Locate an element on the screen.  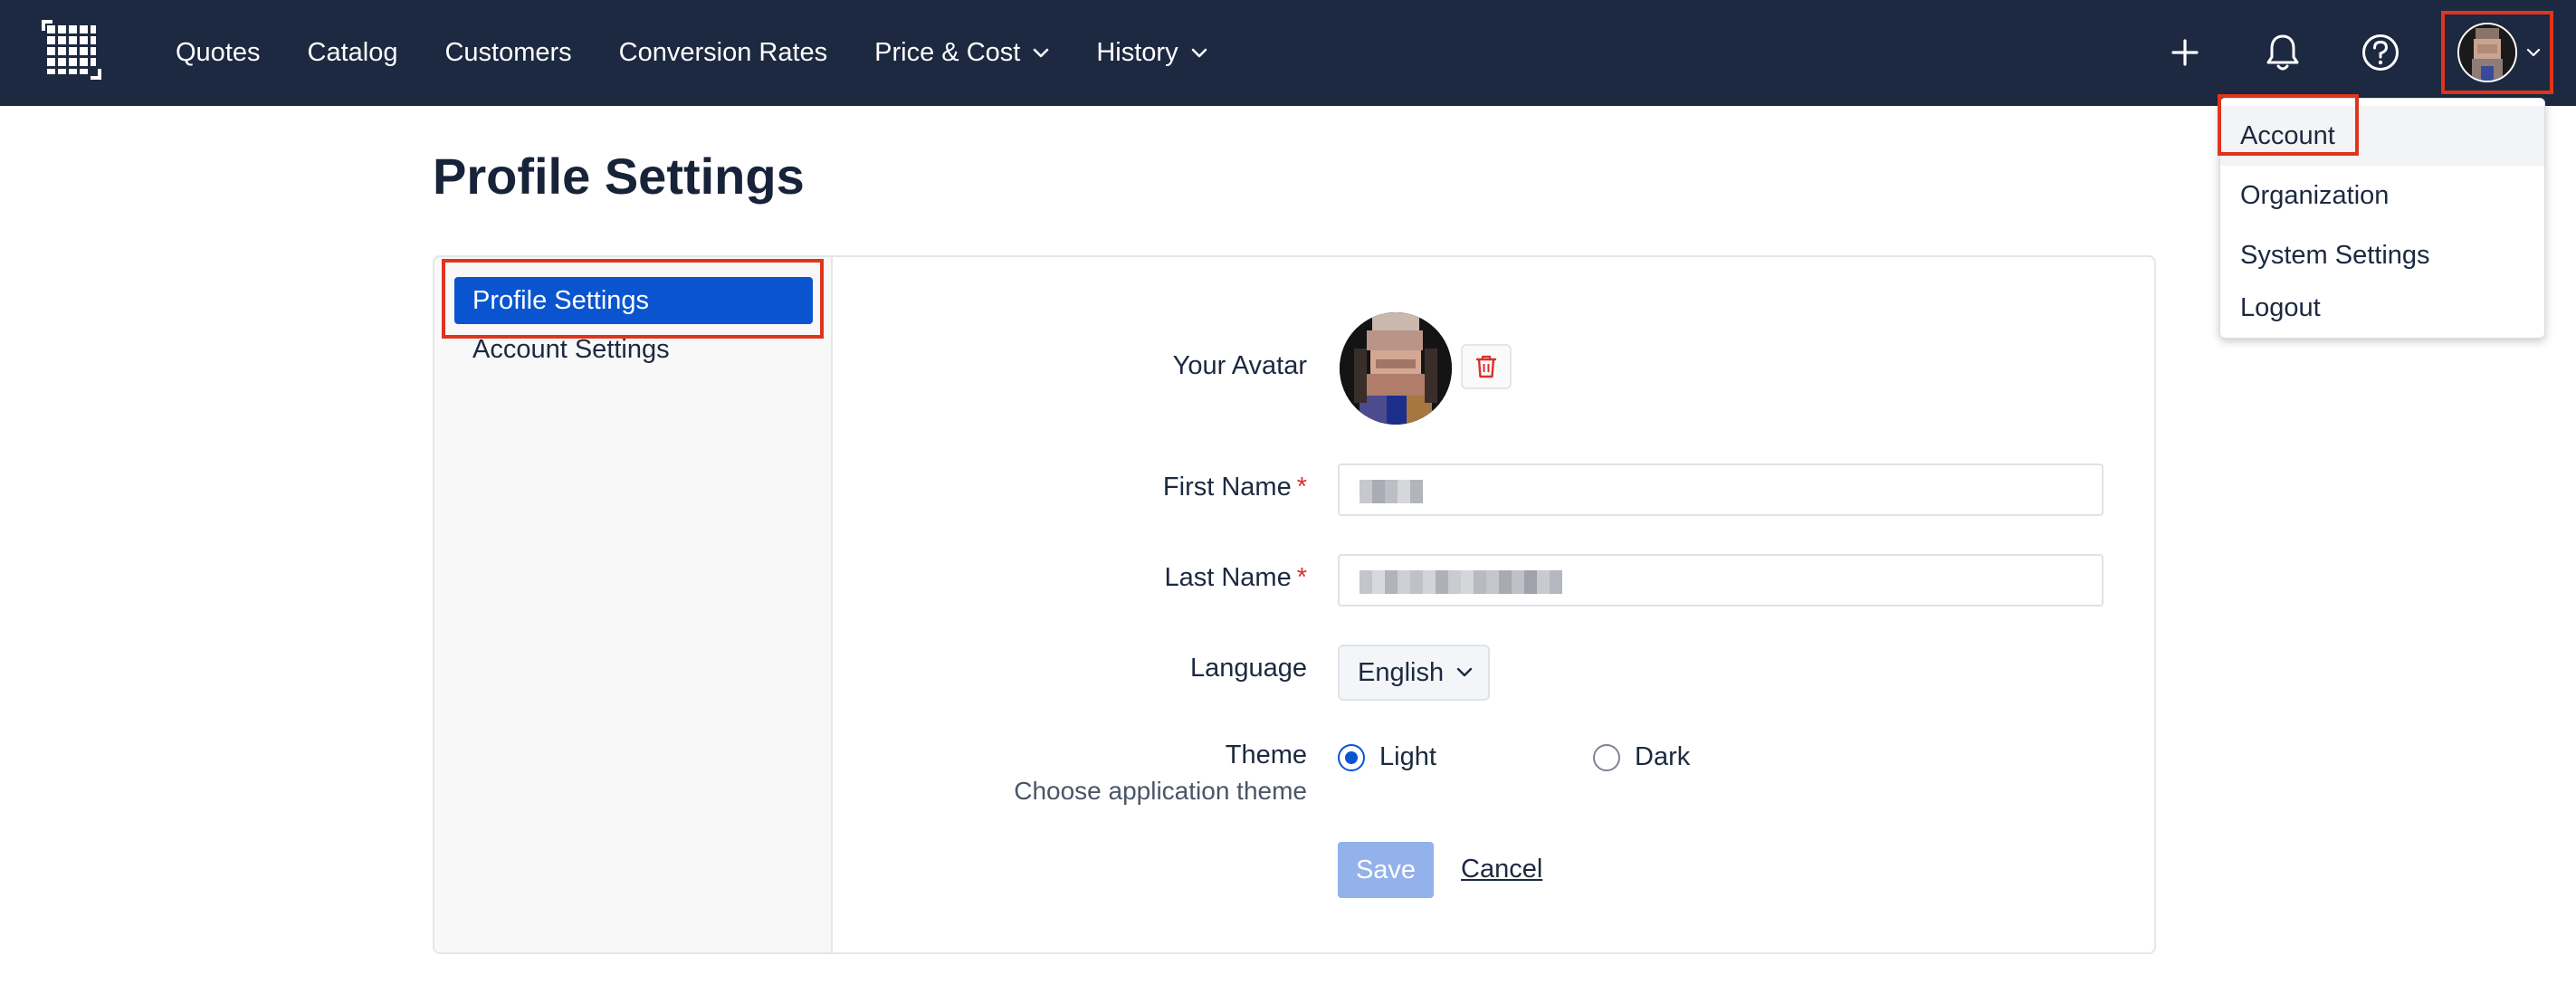
menu-item-label: Logout is located at coordinates (2281, 307).